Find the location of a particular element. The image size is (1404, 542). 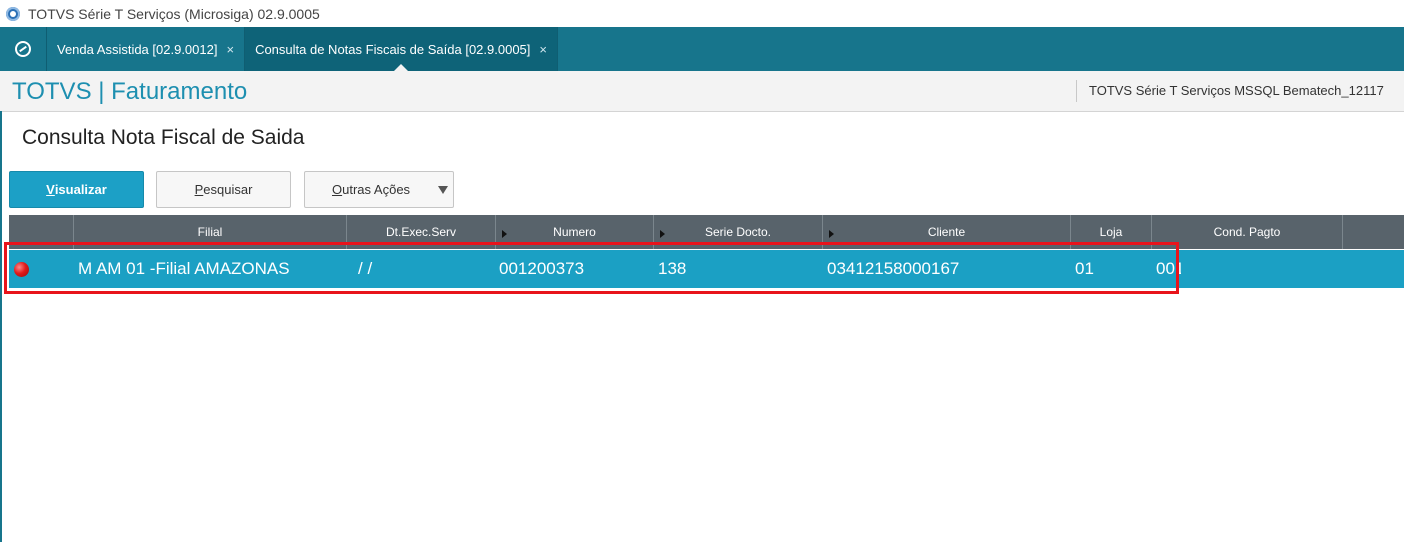

home-button is located at coordinates (23, 49).